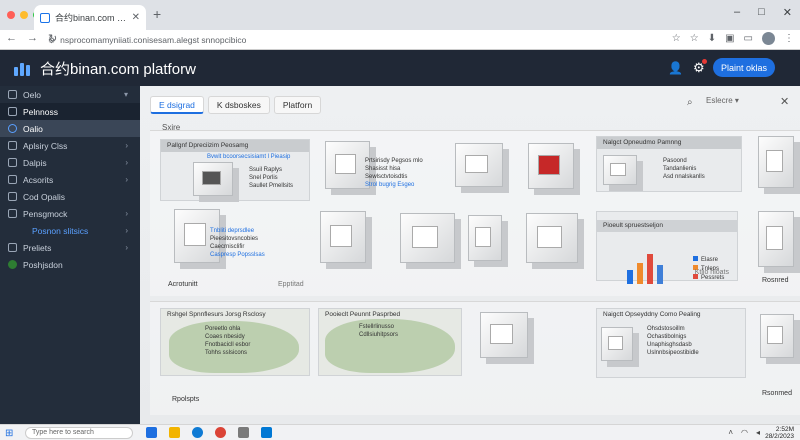  What do you see at coordinates (235, 146) in the screenshot?
I see `card-header: Pallgnf Dpreciizim Peosamg` at bounding box center [235, 146].